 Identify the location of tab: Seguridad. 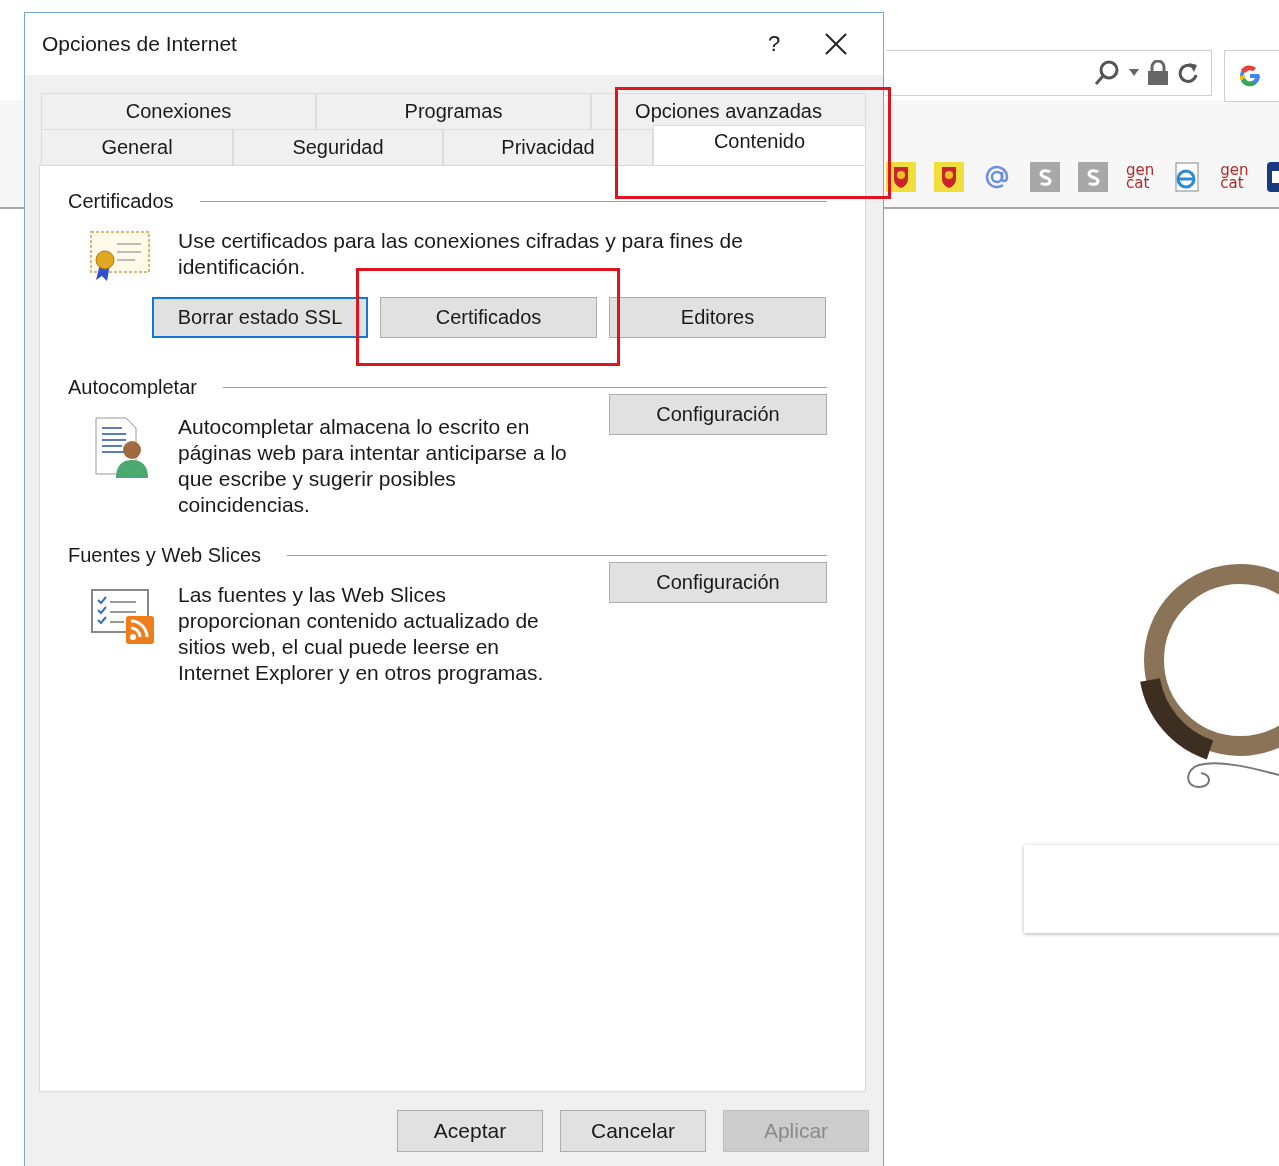
(338, 147).